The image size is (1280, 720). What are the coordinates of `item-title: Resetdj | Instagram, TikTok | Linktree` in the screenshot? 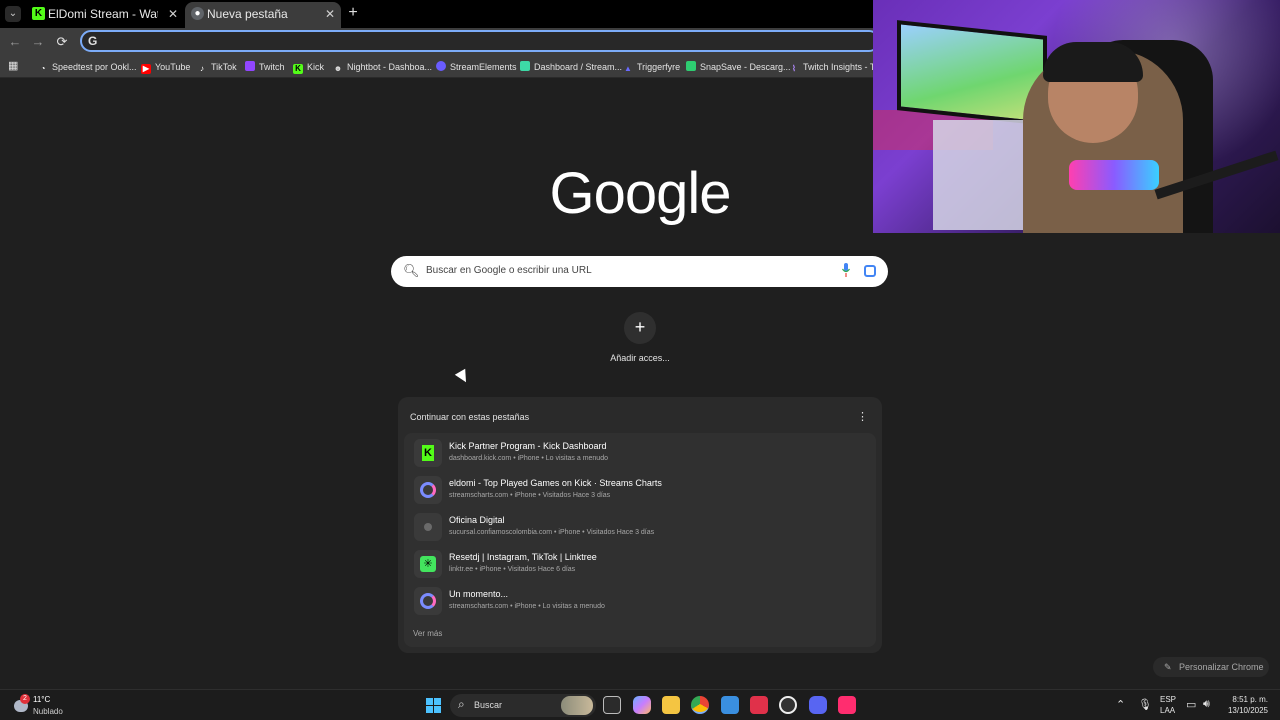 It's located at (523, 557).